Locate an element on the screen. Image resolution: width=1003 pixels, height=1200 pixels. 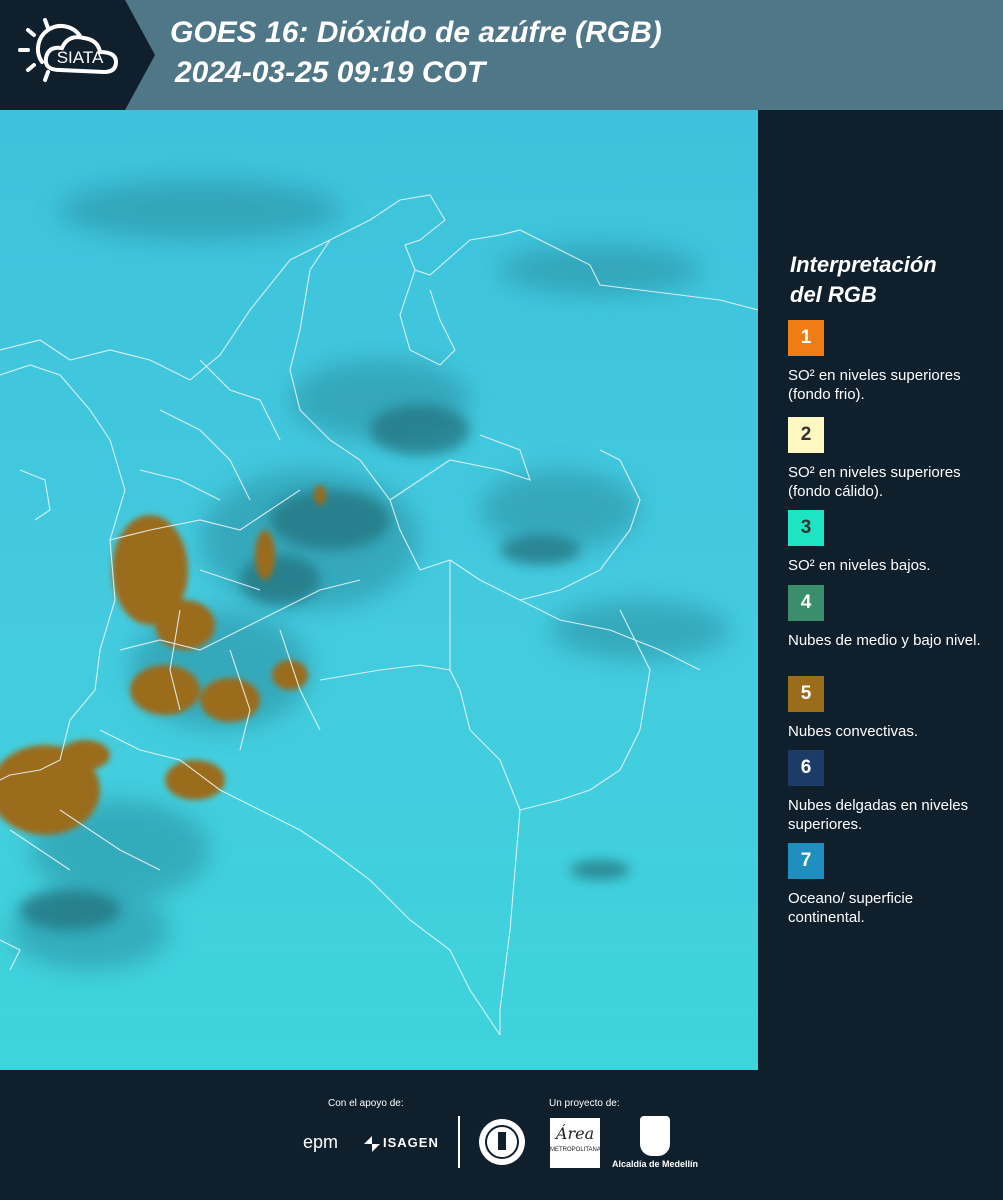
siata-logo: SIATA is located at coordinates (77, 55).